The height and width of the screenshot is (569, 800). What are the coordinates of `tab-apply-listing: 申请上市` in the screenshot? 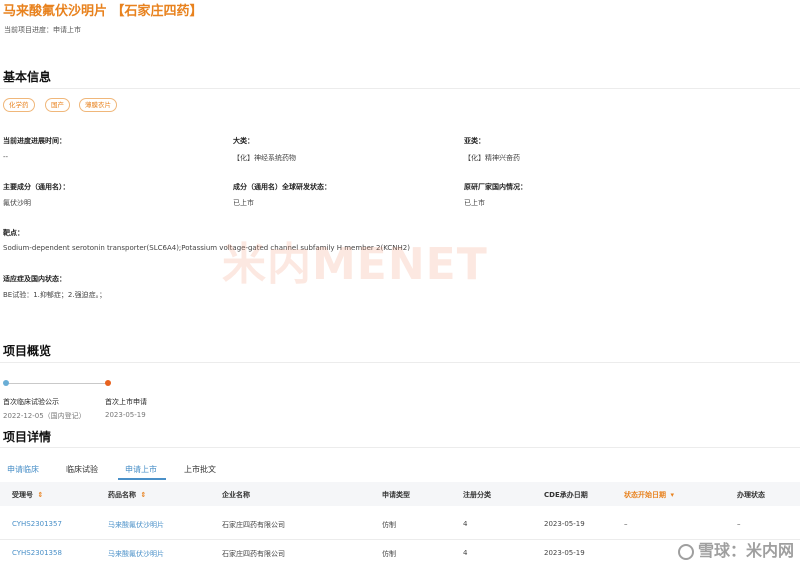 It's located at (141, 469).